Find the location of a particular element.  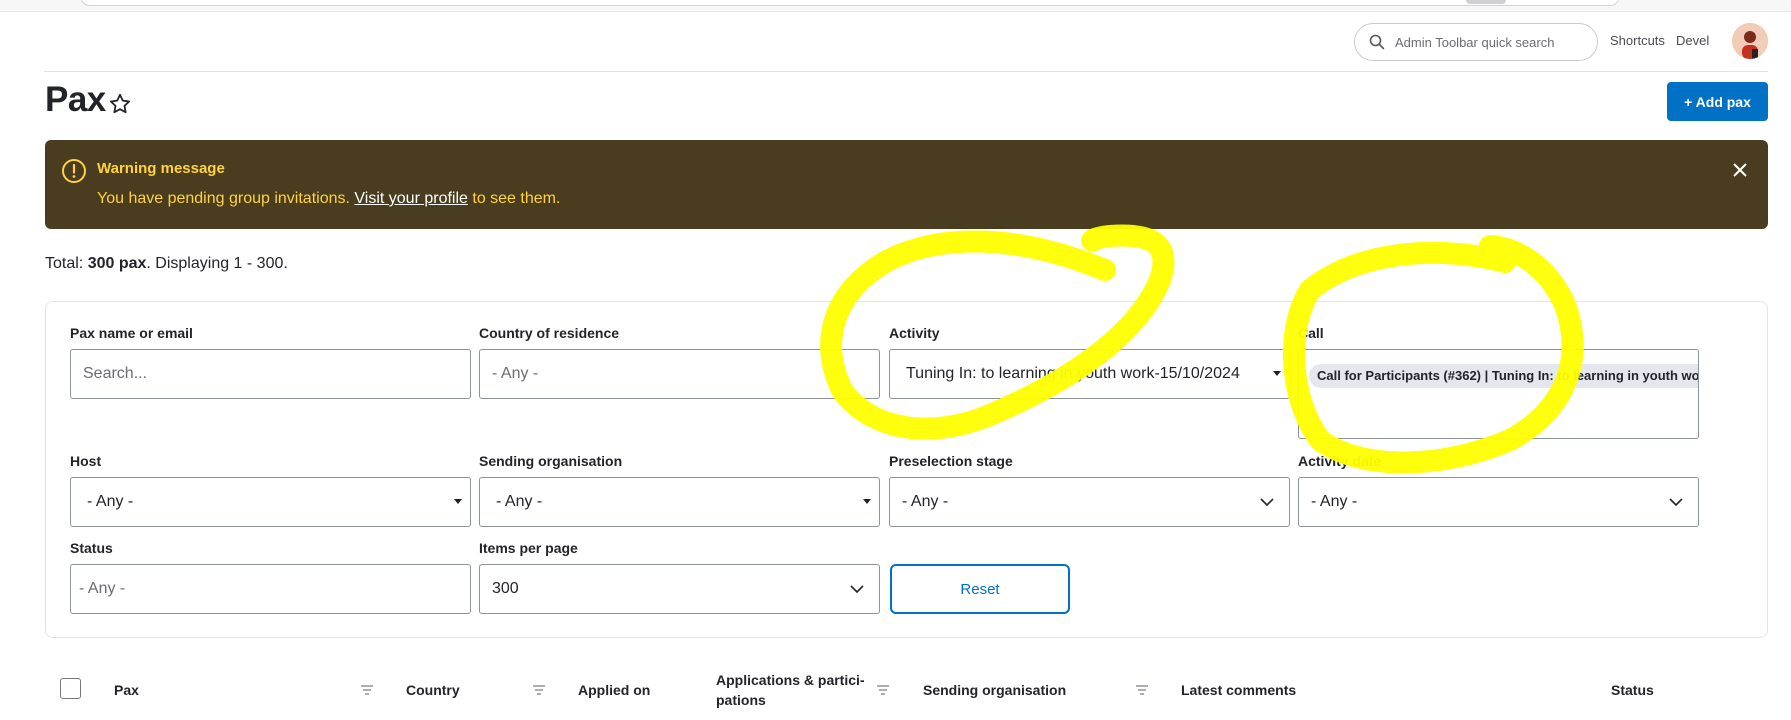

activity-date-value: - Any - is located at coordinates (1334, 501).